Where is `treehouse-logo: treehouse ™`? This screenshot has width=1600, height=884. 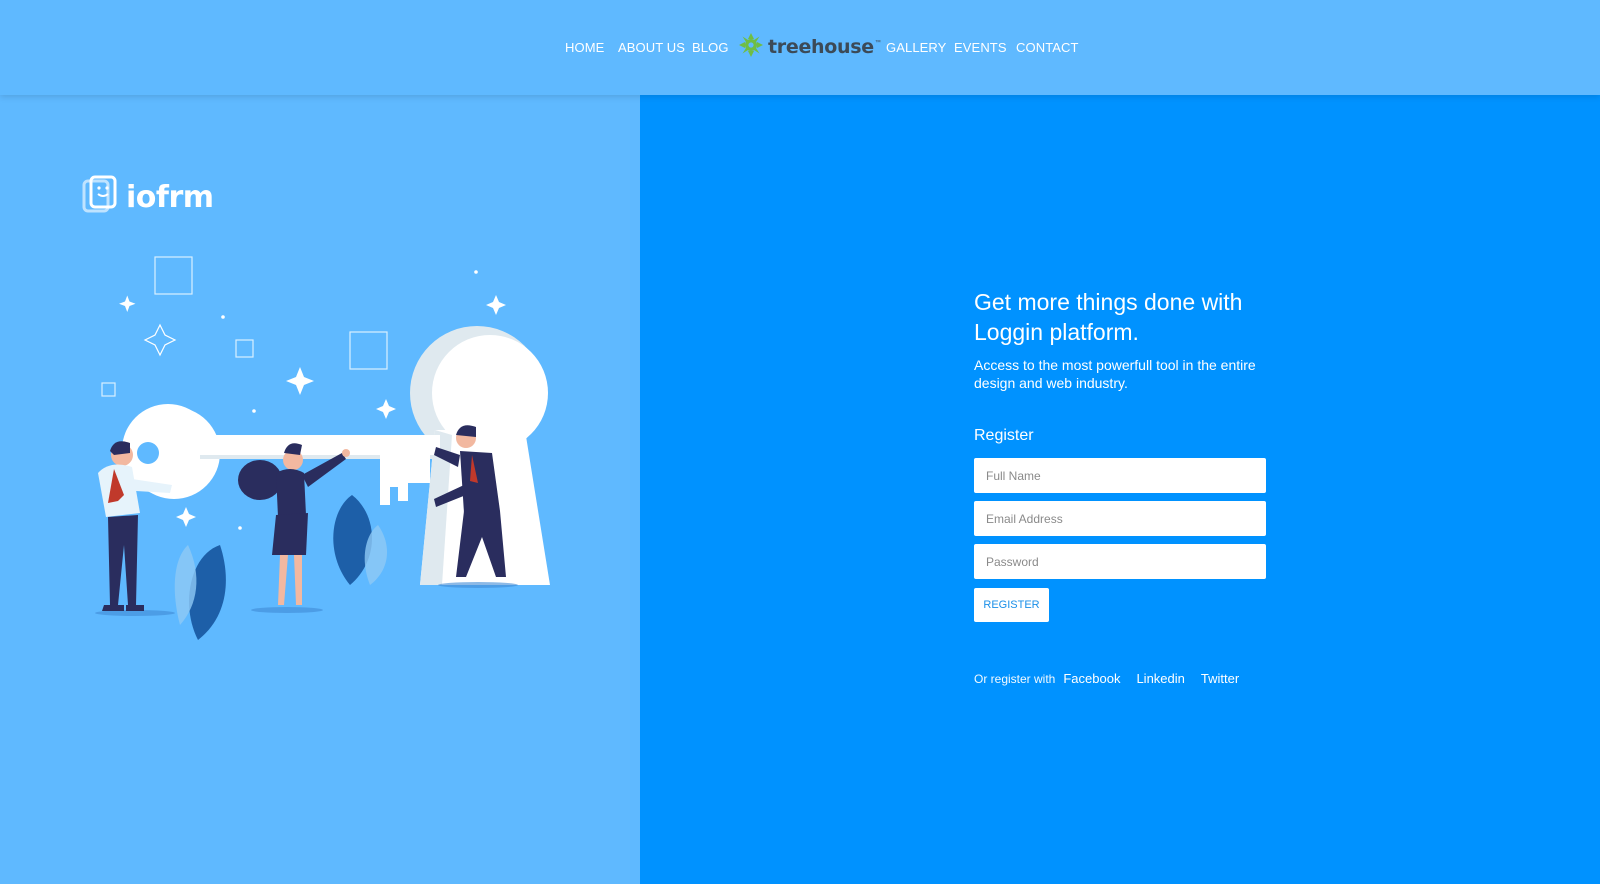
treehouse-logo: treehouse ™ is located at coordinates (809, 47).